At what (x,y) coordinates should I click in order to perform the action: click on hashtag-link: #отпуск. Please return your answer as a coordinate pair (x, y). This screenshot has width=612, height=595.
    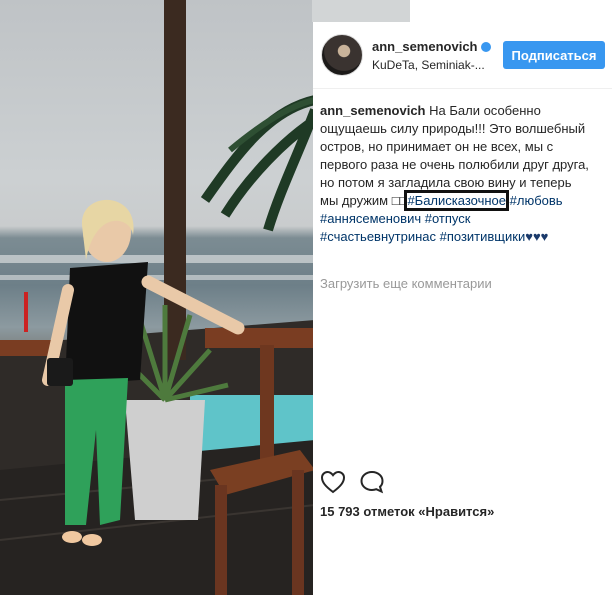
    Looking at the image, I should click on (448, 218).